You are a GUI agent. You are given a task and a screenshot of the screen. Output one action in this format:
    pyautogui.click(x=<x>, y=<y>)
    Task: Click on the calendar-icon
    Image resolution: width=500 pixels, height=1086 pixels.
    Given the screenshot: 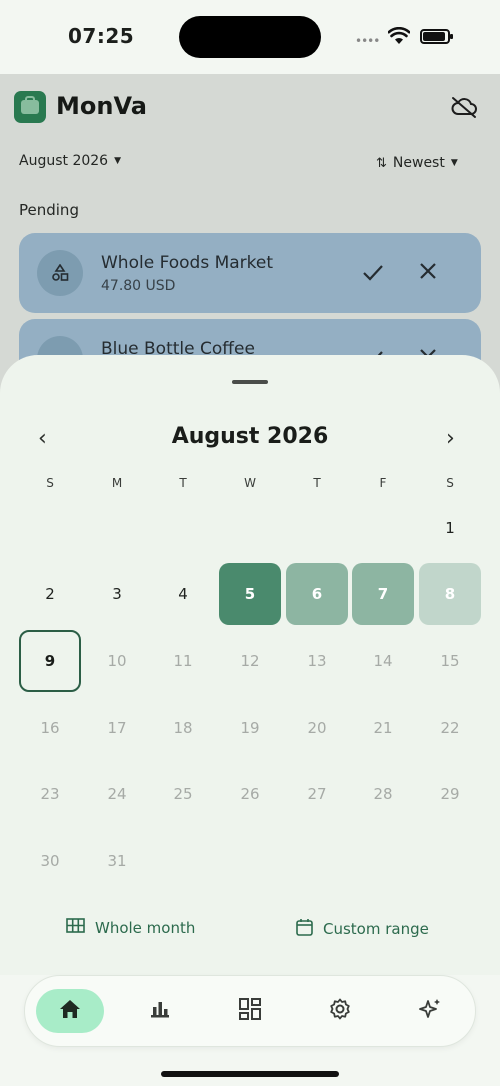 What is the action you would take?
    pyautogui.click(x=304, y=929)
    